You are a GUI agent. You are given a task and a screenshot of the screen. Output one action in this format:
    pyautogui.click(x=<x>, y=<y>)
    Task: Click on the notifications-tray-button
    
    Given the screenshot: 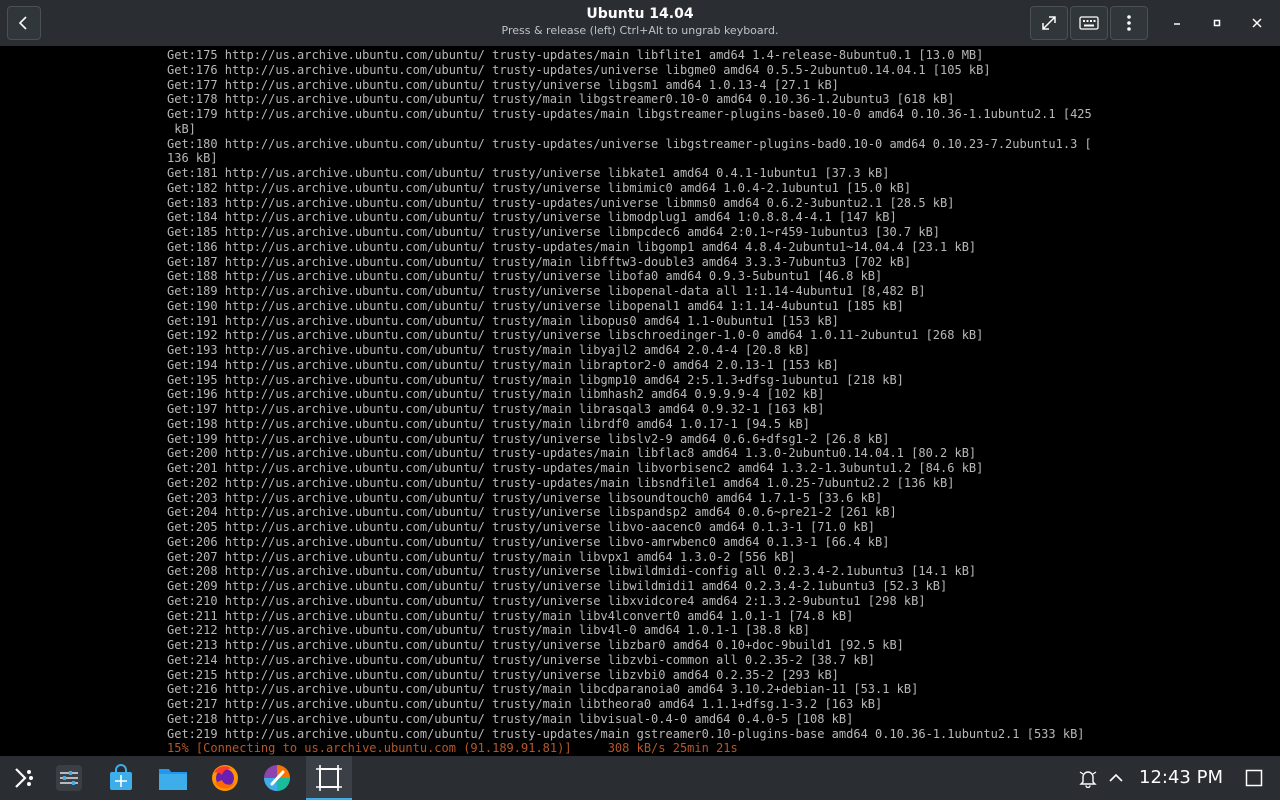 What is the action you would take?
    pyautogui.click(x=1088, y=778)
    